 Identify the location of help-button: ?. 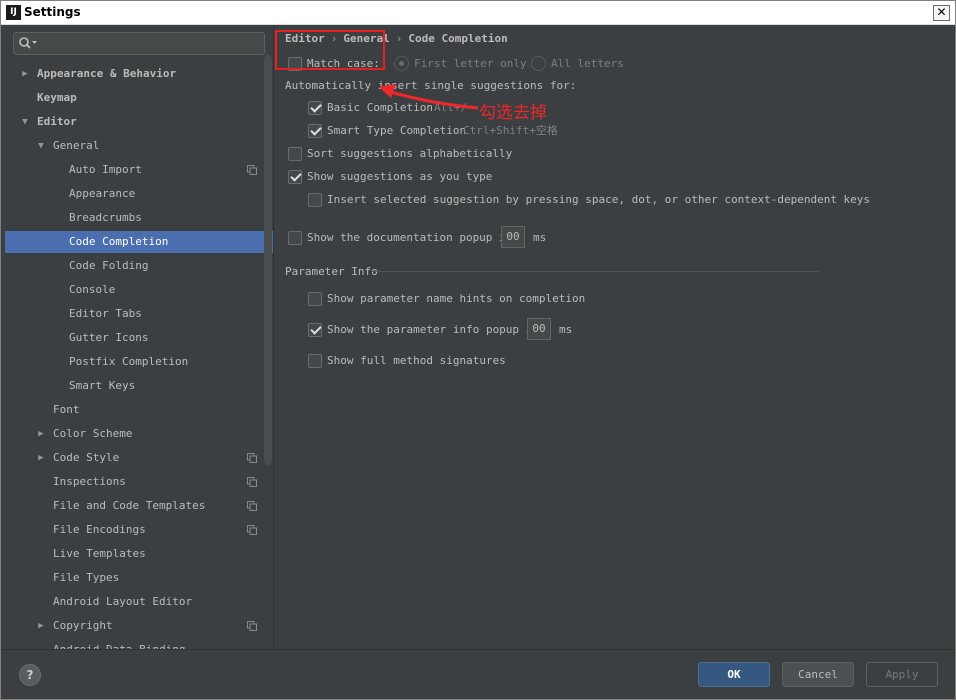
(30, 675).